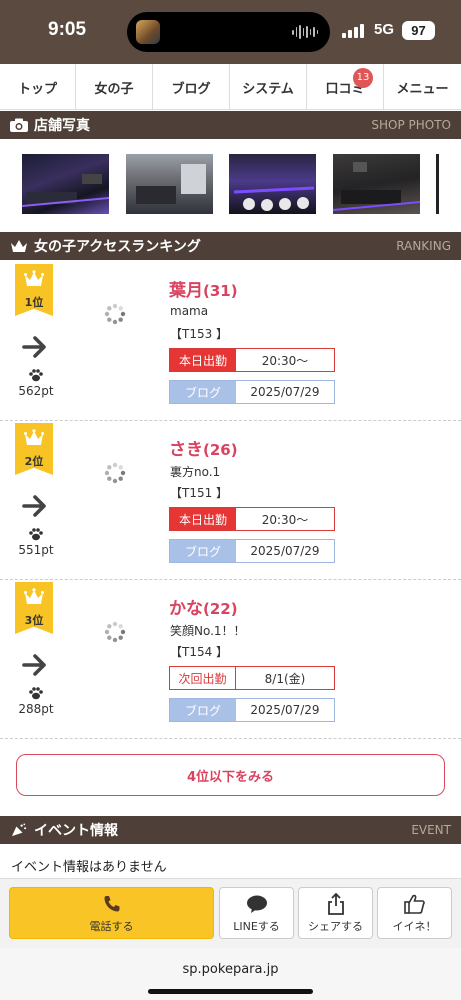  I want to click on share-button: シェアする, so click(335, 913).